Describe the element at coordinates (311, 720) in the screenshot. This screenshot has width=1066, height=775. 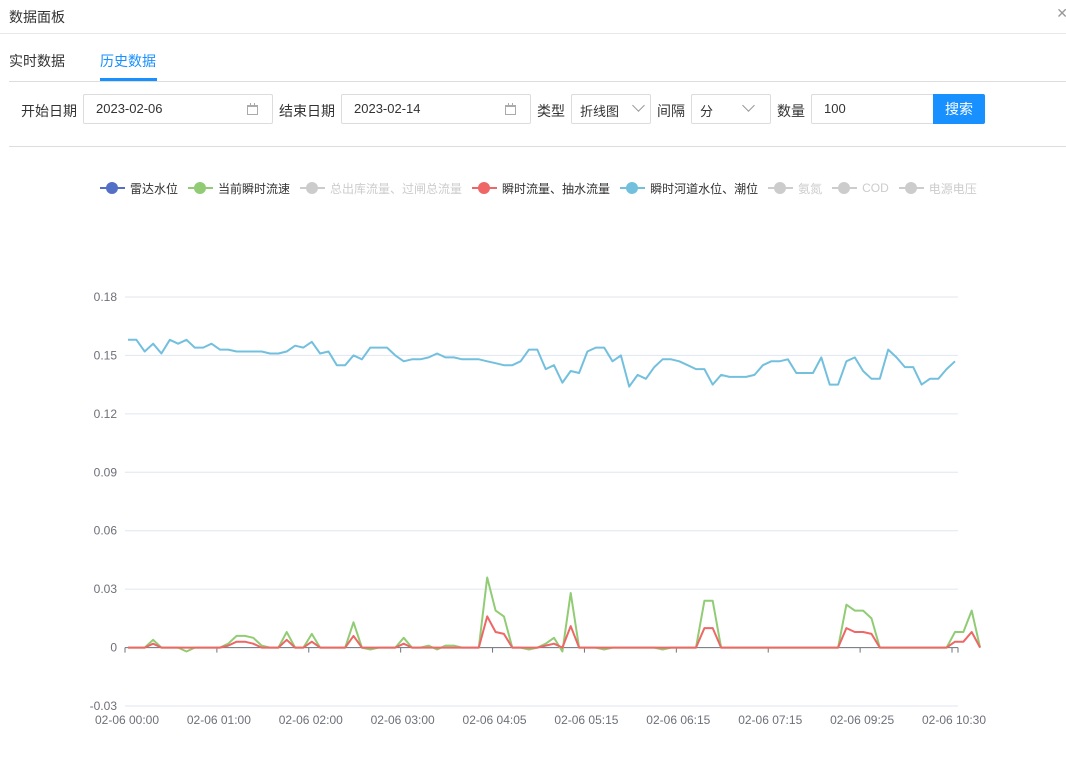
I see `x-tick-label: 02-06 02:00` at that location.